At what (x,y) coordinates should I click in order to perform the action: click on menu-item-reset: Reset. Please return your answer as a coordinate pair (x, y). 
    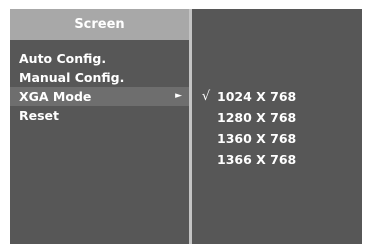
    Looking at the image, I should click on (99, 115).